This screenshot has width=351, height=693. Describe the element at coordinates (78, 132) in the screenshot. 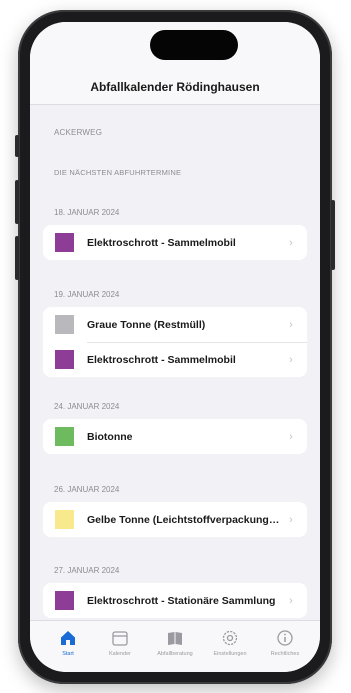

I see `street-name: ACKERWEG` at that location.